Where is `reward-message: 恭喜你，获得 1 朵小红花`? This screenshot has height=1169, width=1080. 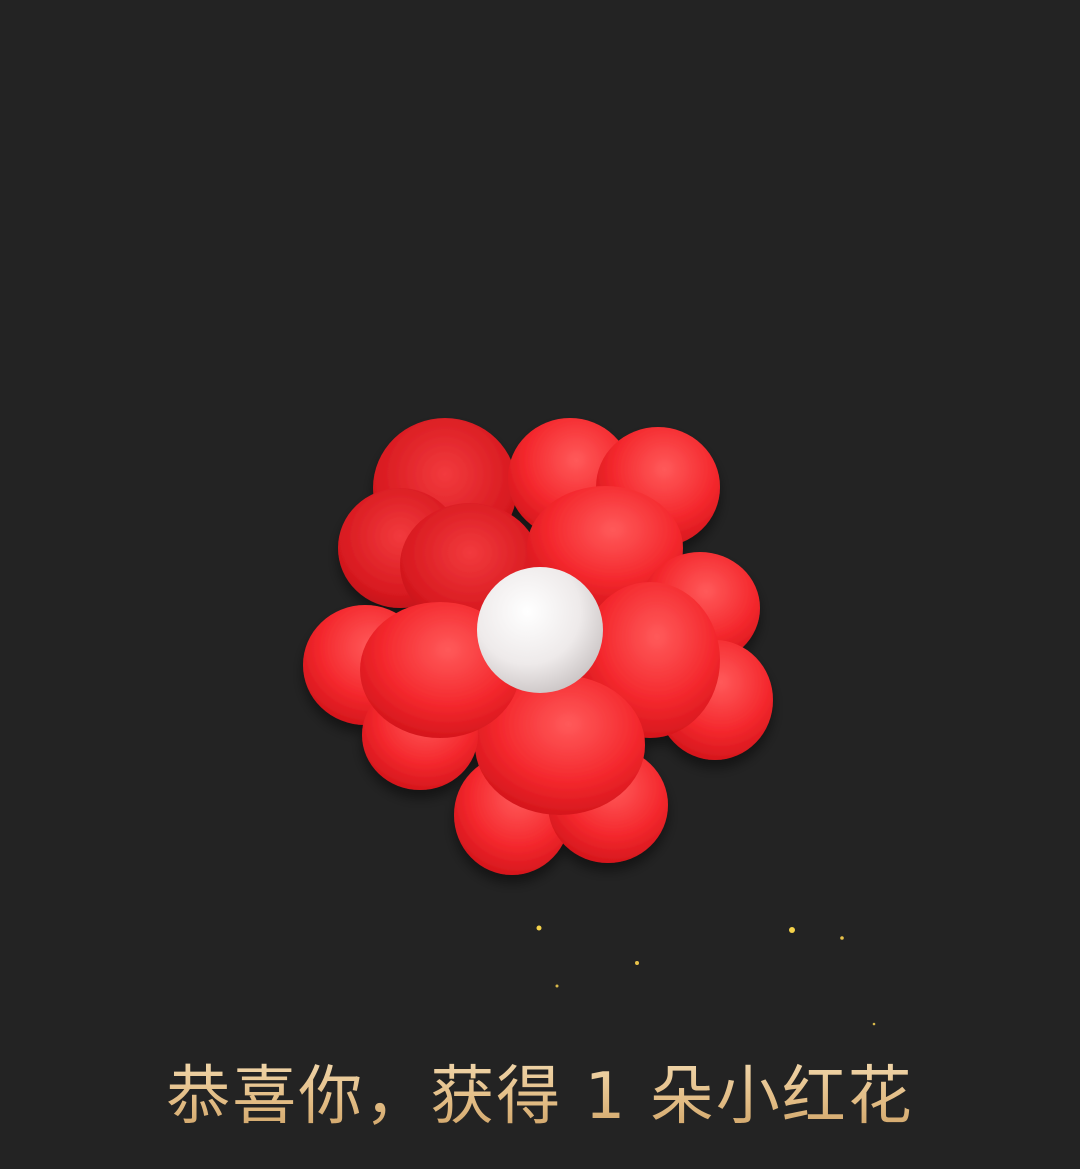
reward-message: 恭喜你，获得 1 朵小红花 is located at coordinates (540, 1097).